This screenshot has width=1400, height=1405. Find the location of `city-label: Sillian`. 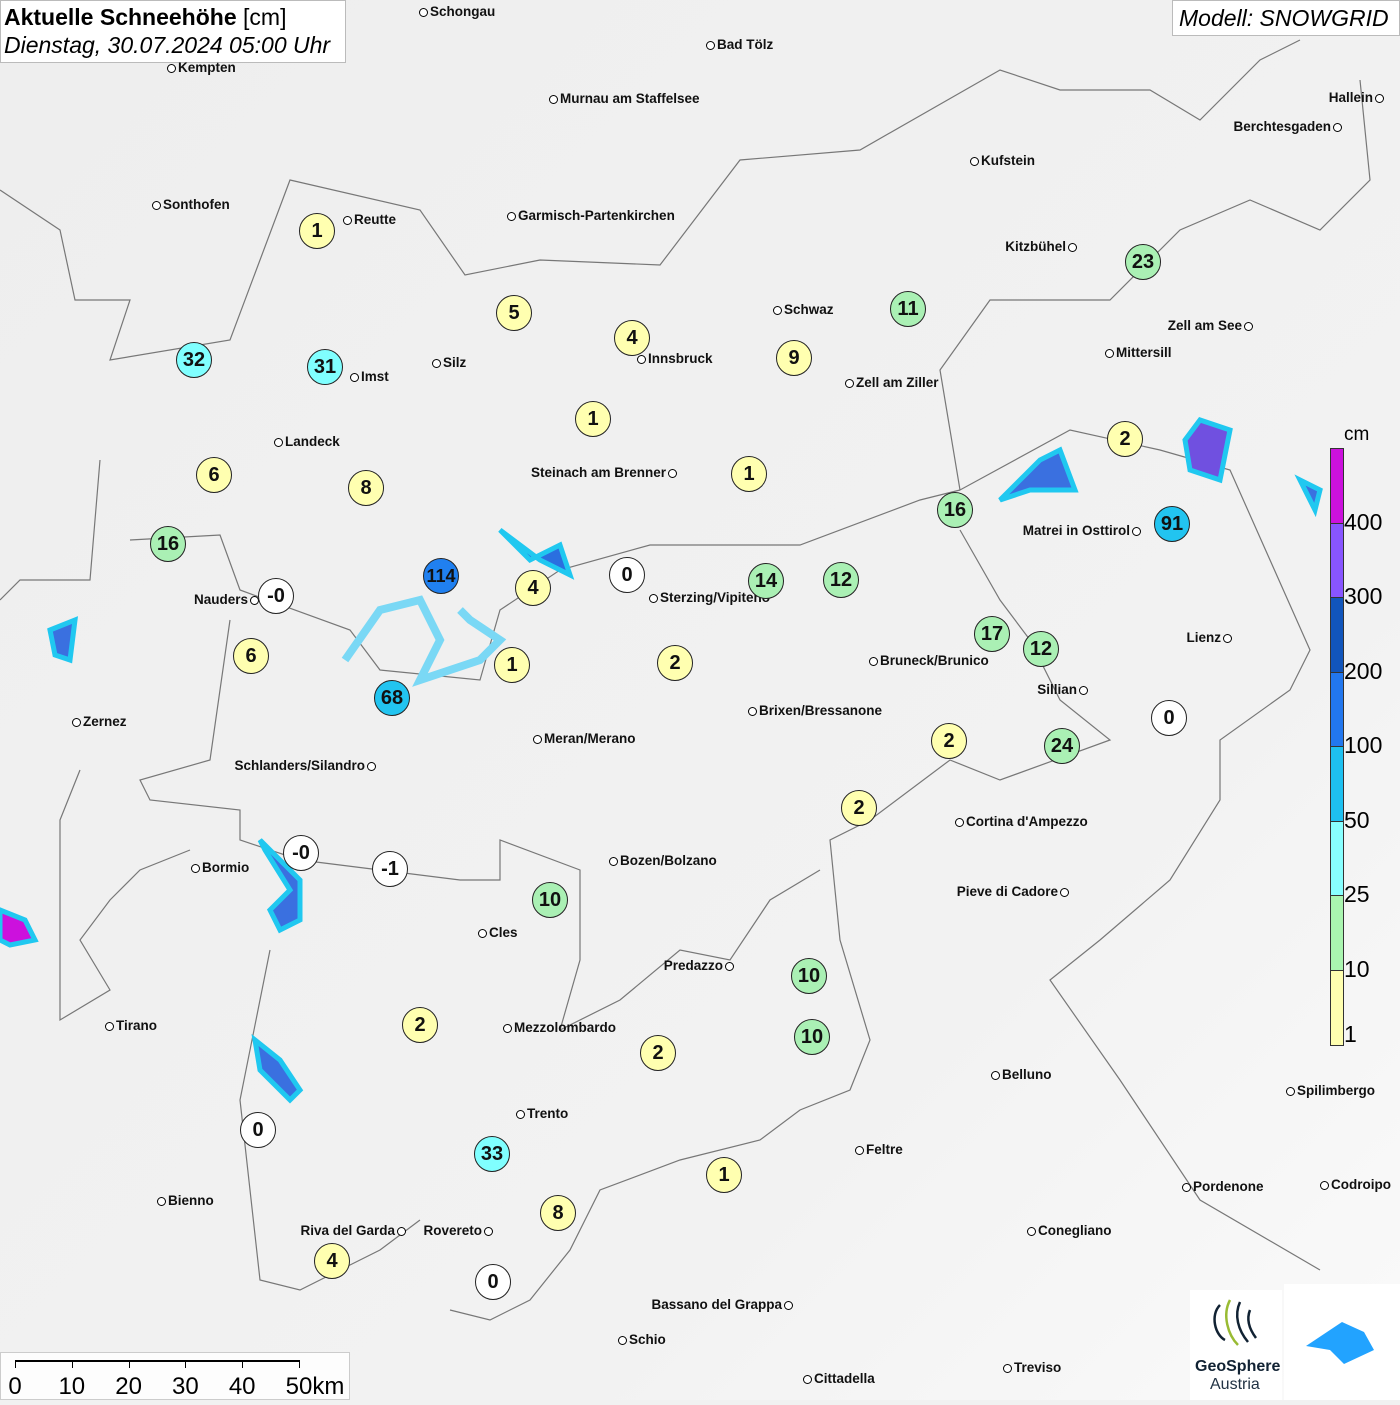

city-label: Sillian is located at coordinates (1062, 690).